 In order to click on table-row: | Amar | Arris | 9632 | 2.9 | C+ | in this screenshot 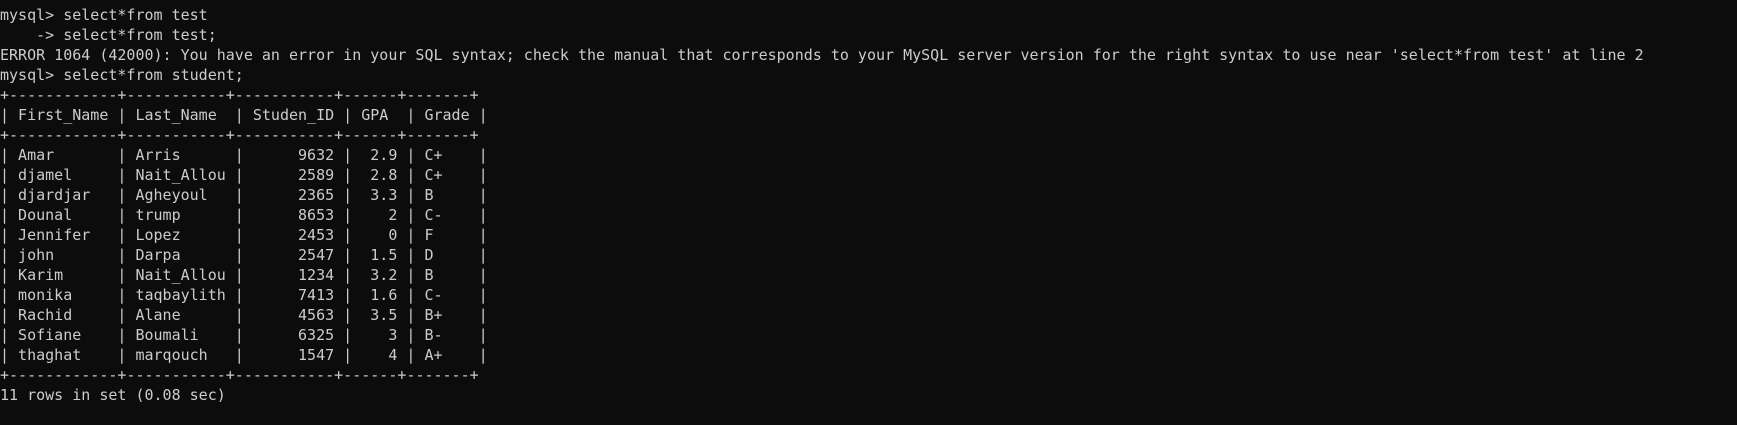, I will do `click(244, 155)`.